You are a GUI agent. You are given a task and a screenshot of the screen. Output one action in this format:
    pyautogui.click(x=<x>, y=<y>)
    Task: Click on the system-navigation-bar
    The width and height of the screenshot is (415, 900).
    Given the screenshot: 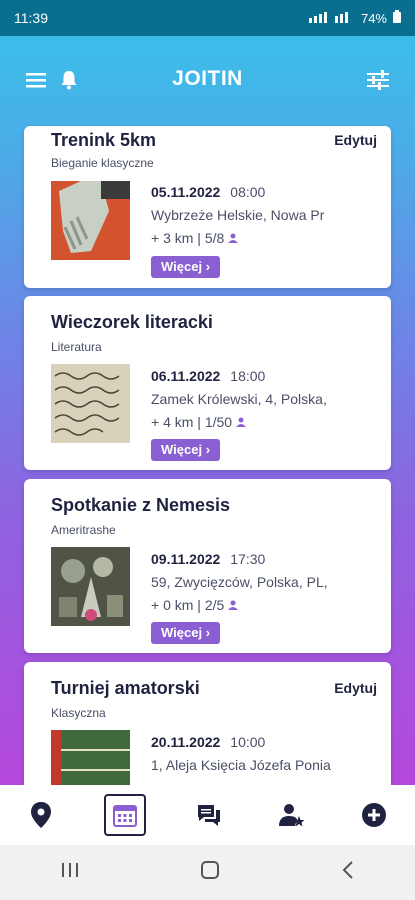 What is the action you would take?
    pyautogui.click(x=207, y=872)
    